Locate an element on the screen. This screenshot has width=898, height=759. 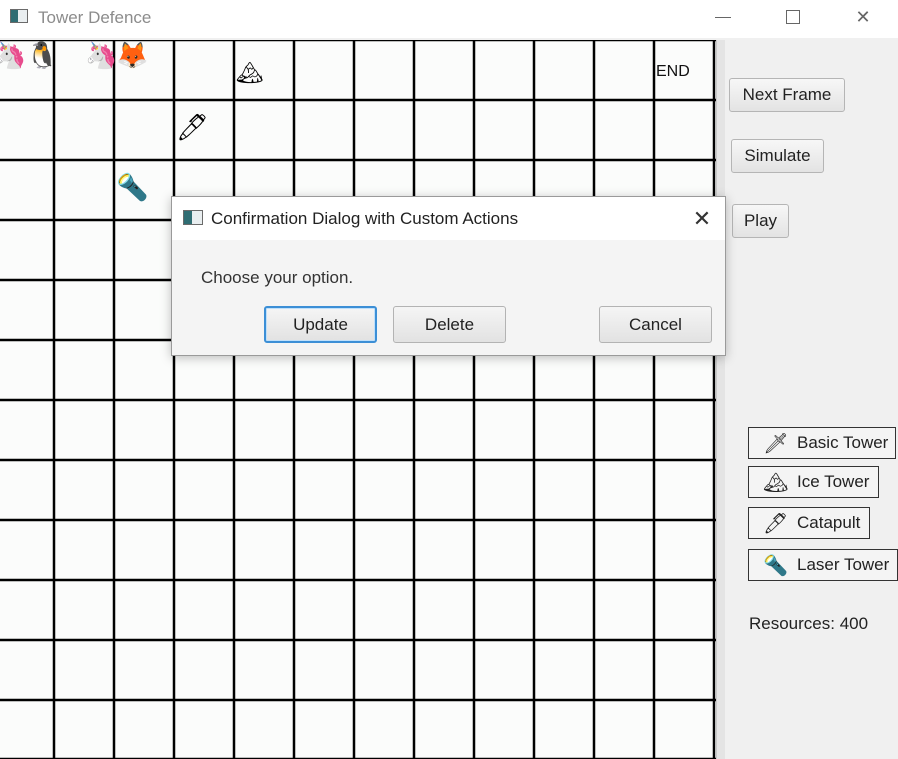
end-label: END is located at coordinates (673, 71).